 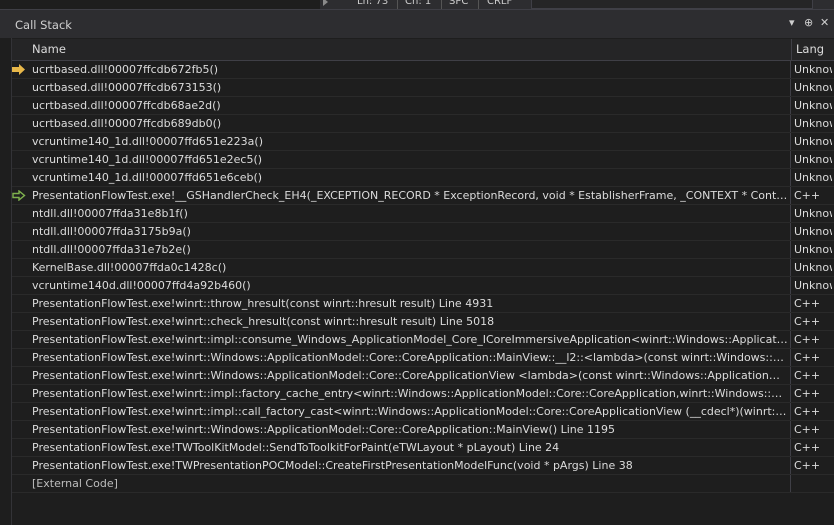 I want to click on frame-name: vcruntime140_1d.dll!00007ffd651e223a(), so click(x=147, y=141).